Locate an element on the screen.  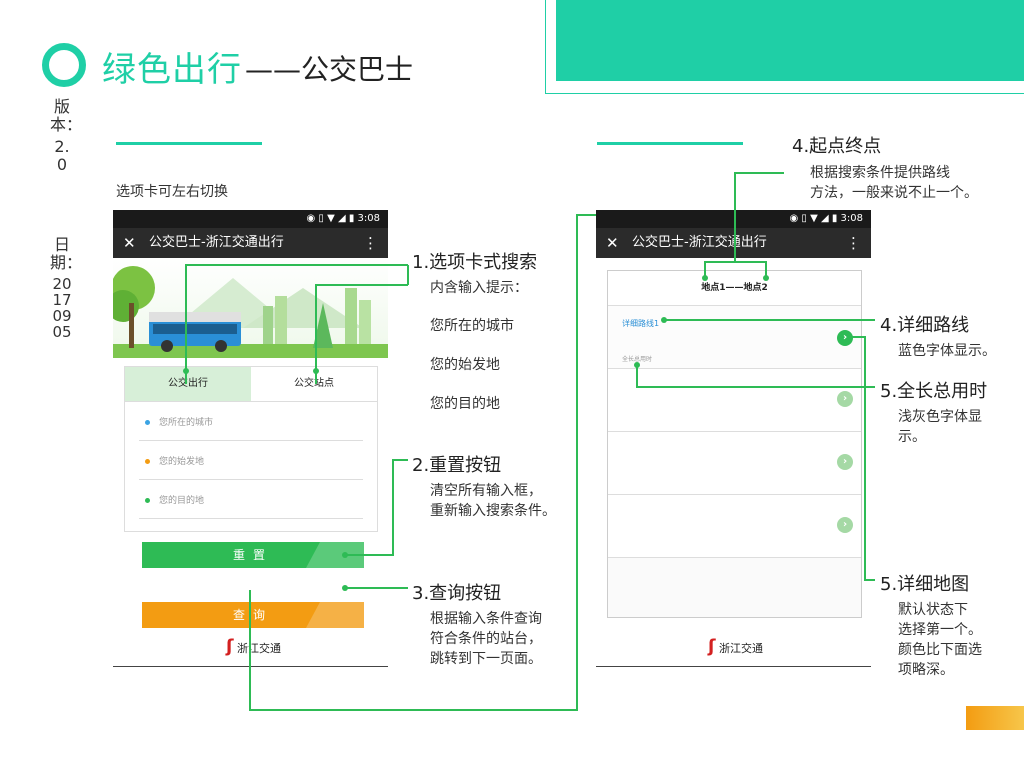
annotation-map-title: 5.详细地图 is located at coordinates (925, 584).